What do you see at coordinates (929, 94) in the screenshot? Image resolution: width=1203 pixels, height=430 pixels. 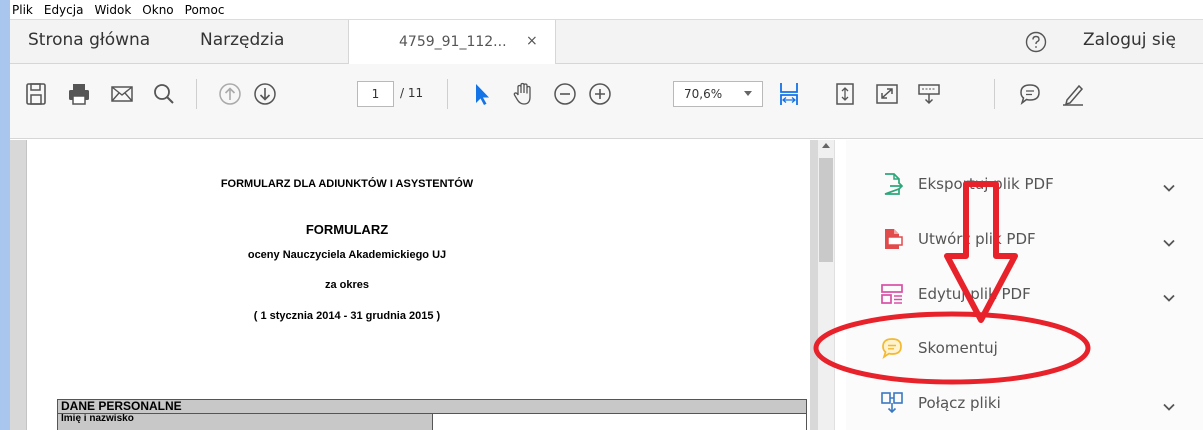 I see `read-mode-icon` at bounding box center [929, 94].